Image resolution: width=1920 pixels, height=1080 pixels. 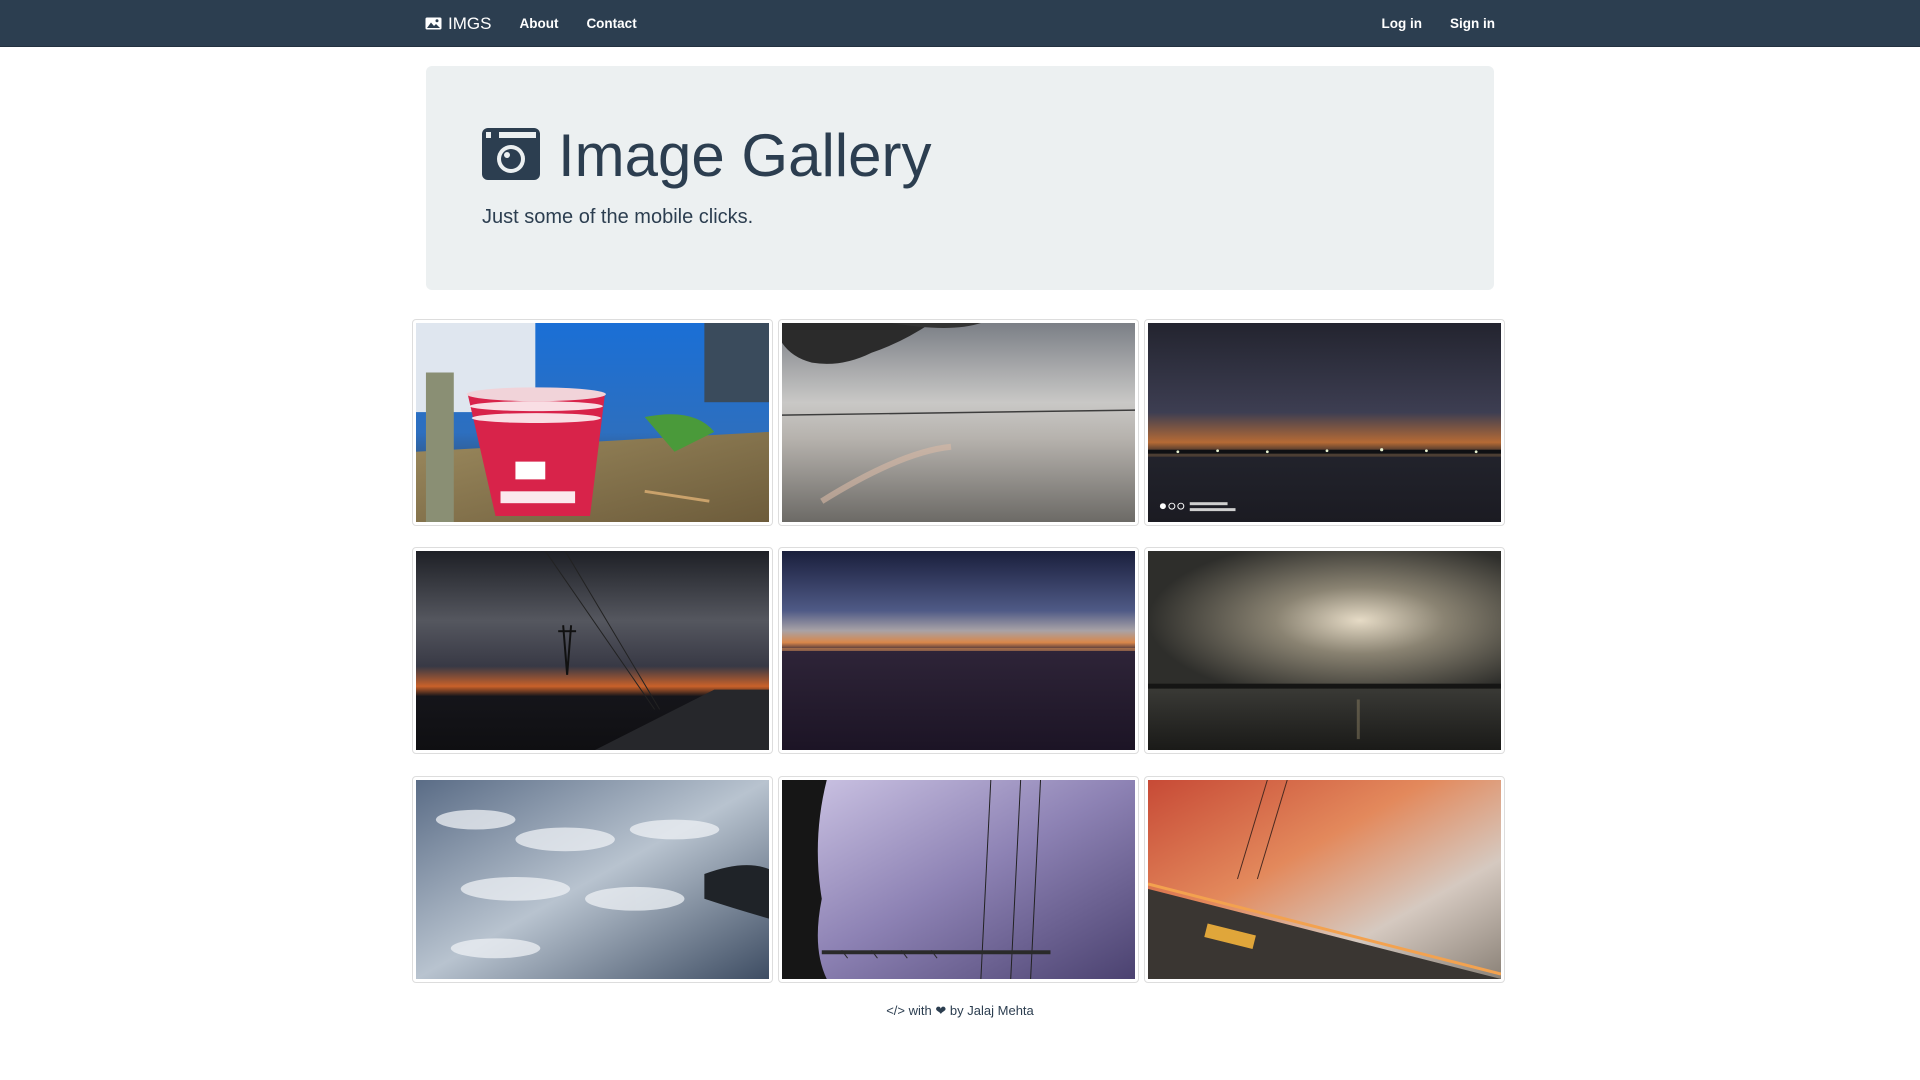 I want to click on paper-cups-photo, so click(x=592, y=422).